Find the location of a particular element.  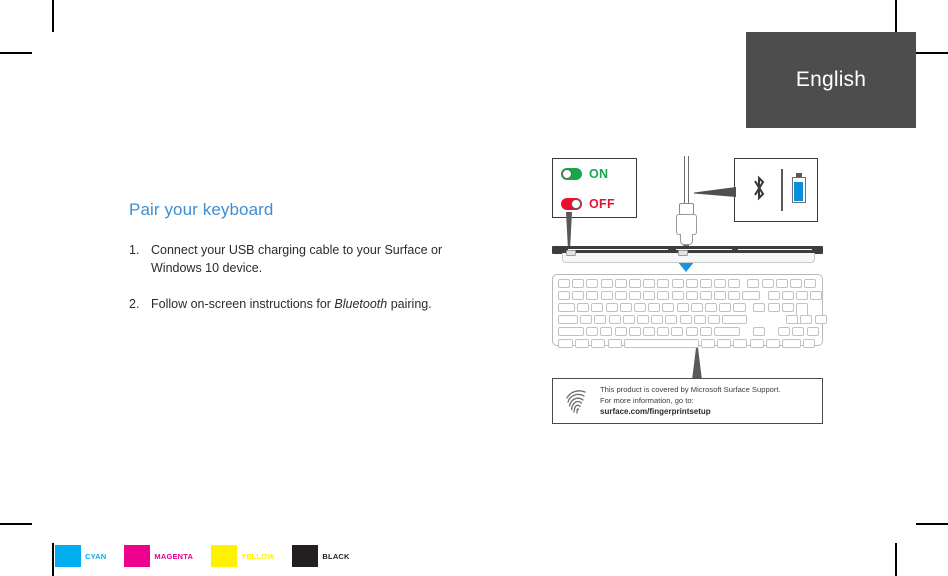

swatch-label: BLACK is located at coordinates (336, 556).